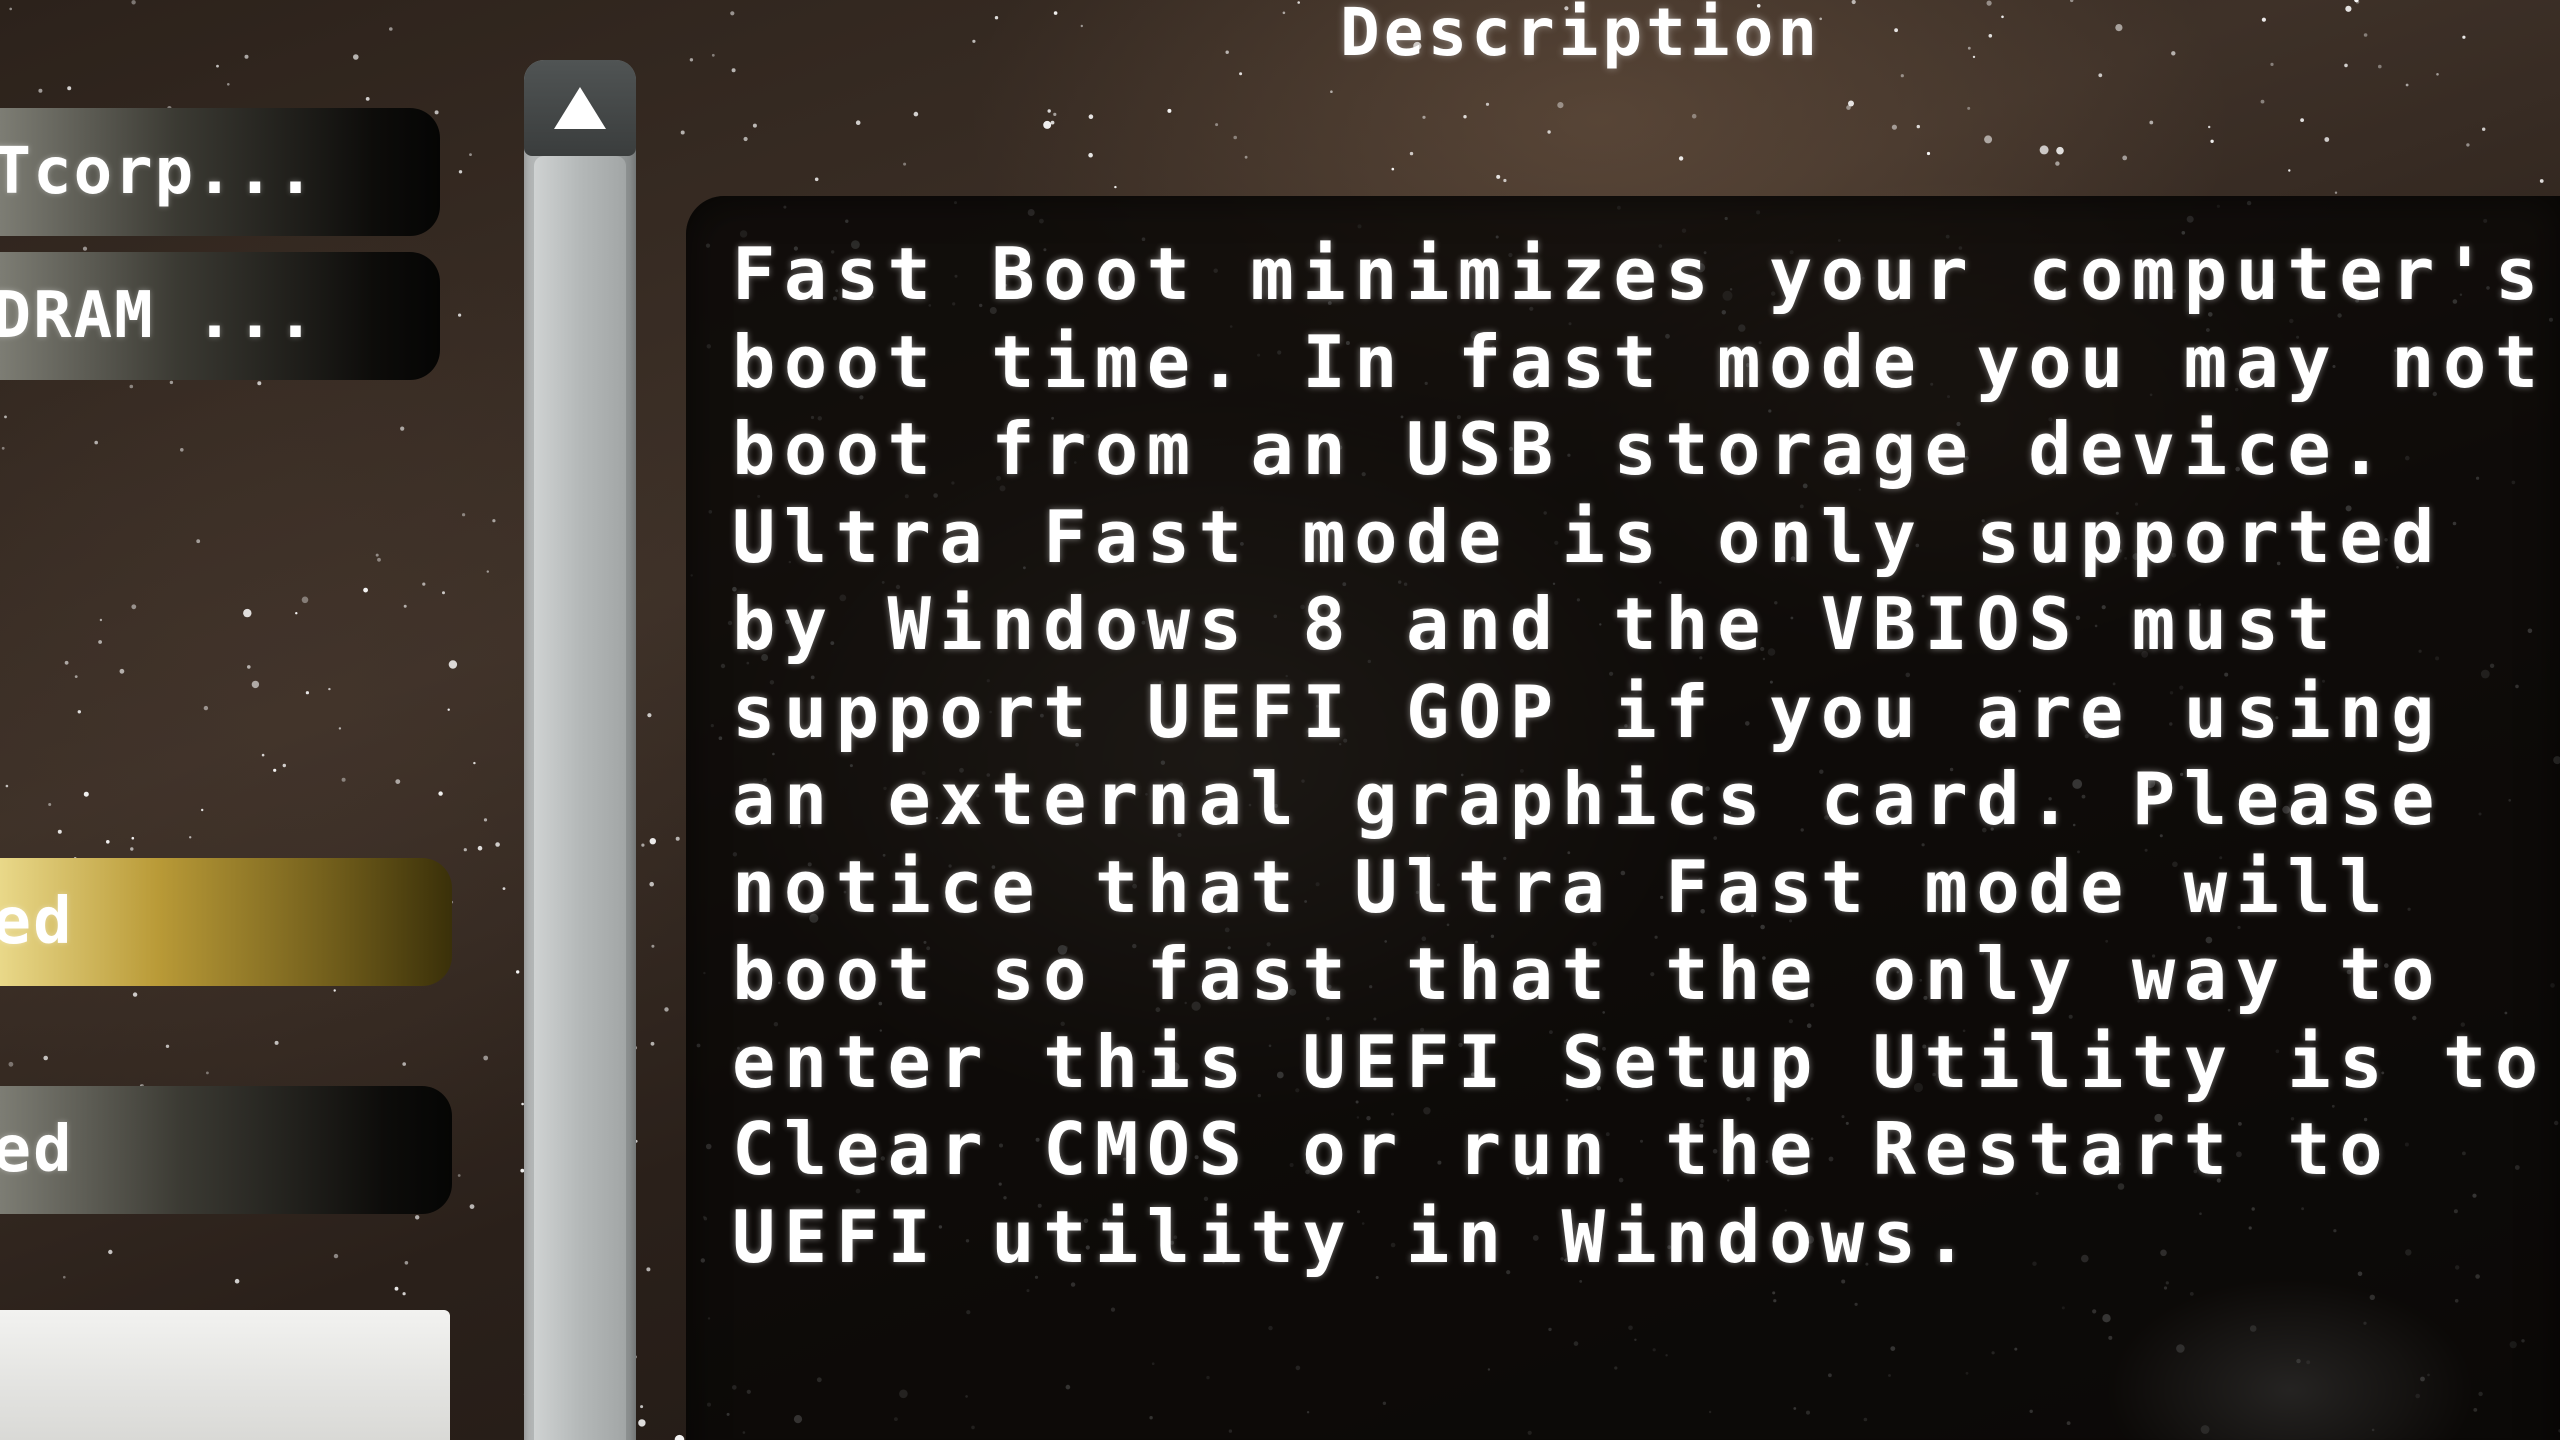  Describe the element at coordinates (580, 798) in the screenshot. I see `scroll-thumb` at that location.